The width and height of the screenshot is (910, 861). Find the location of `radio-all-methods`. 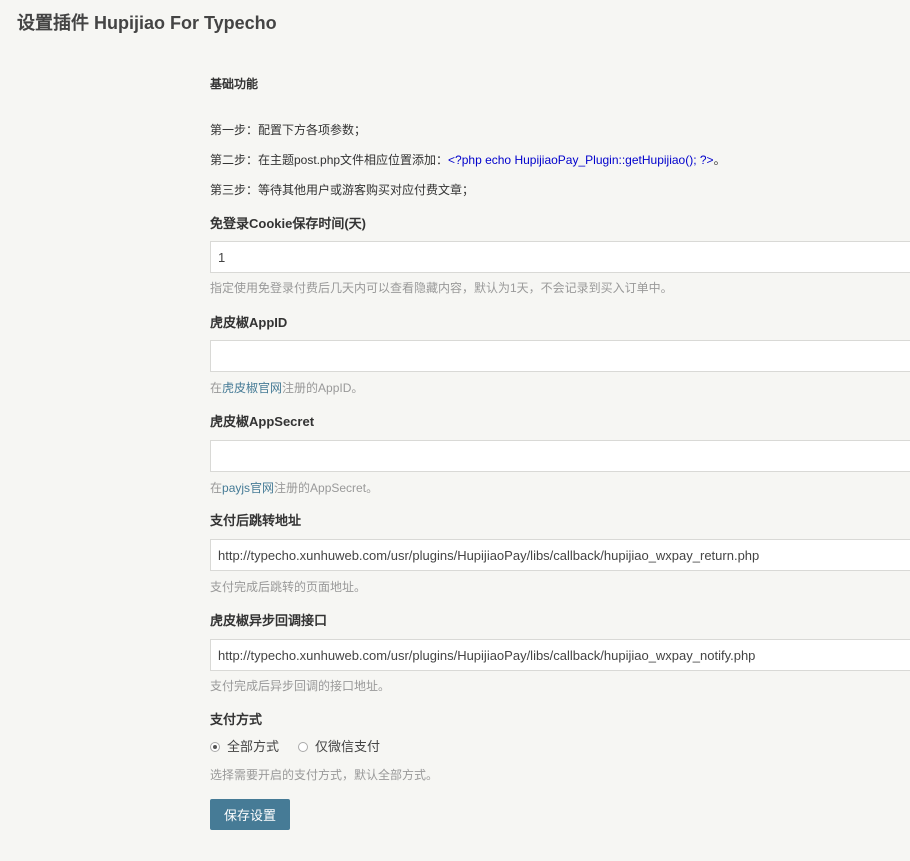

radio-all-methods is located at coordinates (215, 747).